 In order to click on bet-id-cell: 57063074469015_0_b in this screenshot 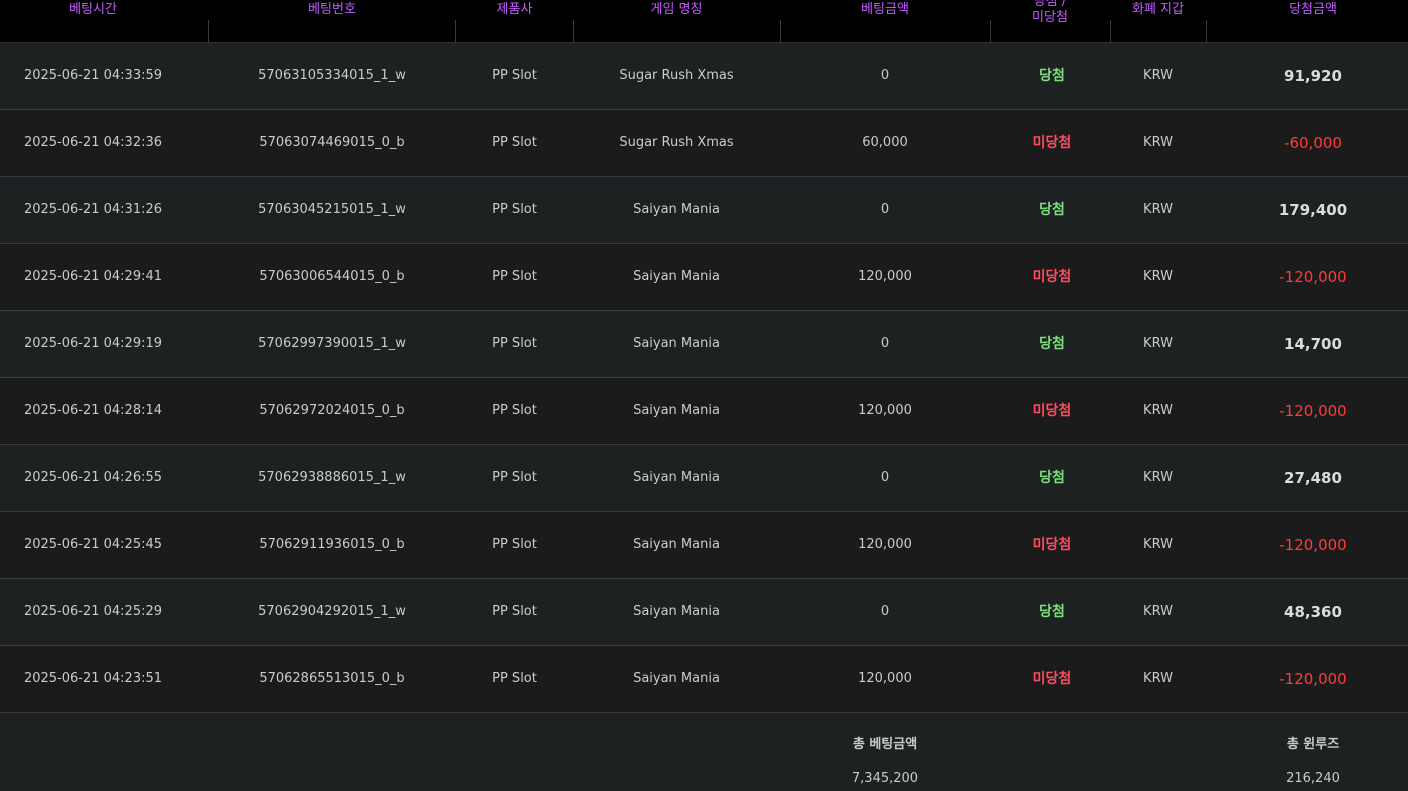, I will do `click(332, 142)`.